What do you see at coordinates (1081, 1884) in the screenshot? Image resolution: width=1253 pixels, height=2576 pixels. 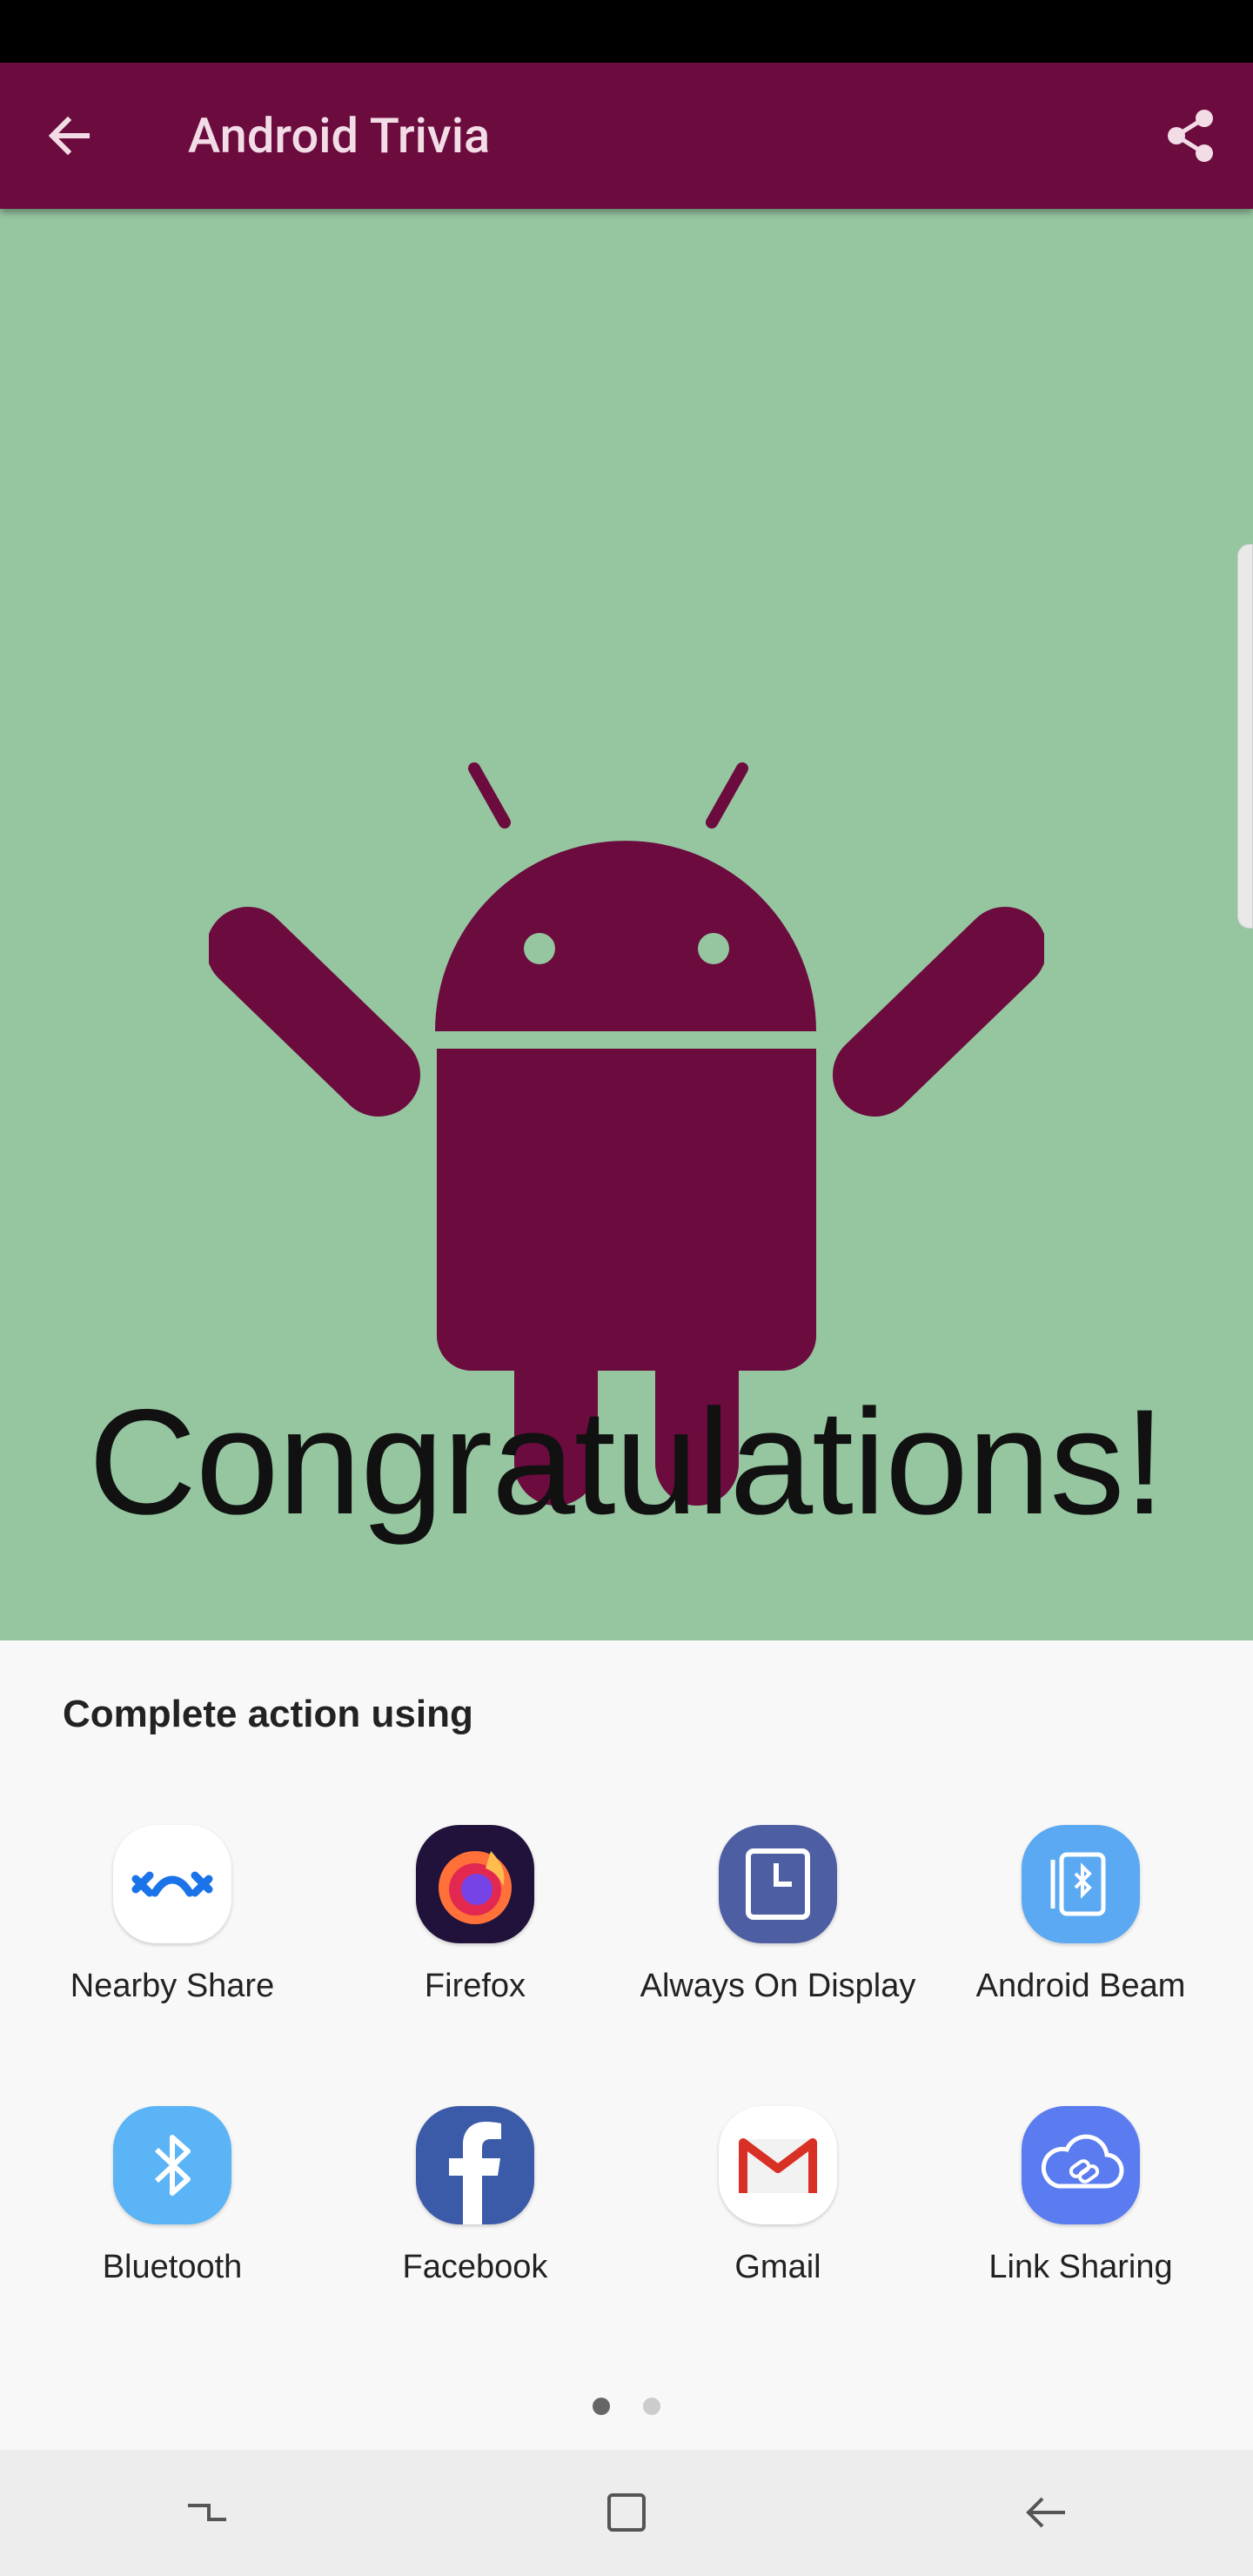 I see `android-beam-icon` at bounding box center [1081, 1884].